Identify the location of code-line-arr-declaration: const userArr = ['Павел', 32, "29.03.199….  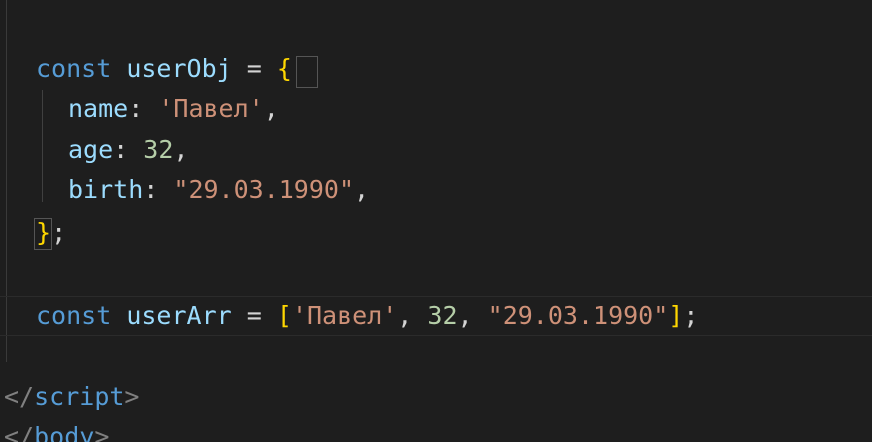
(367, 316).